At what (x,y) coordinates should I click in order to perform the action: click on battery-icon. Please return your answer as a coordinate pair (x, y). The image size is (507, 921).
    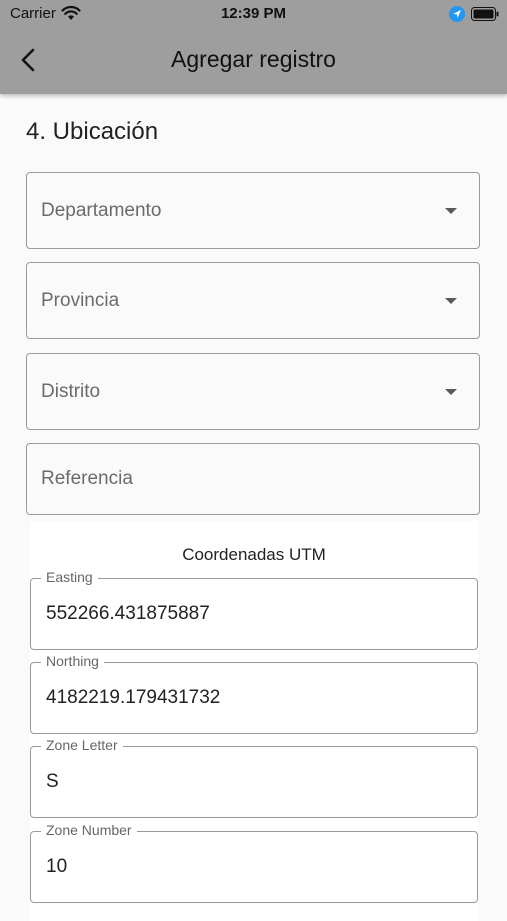
    Looking at the image, I should click on (485, 16).